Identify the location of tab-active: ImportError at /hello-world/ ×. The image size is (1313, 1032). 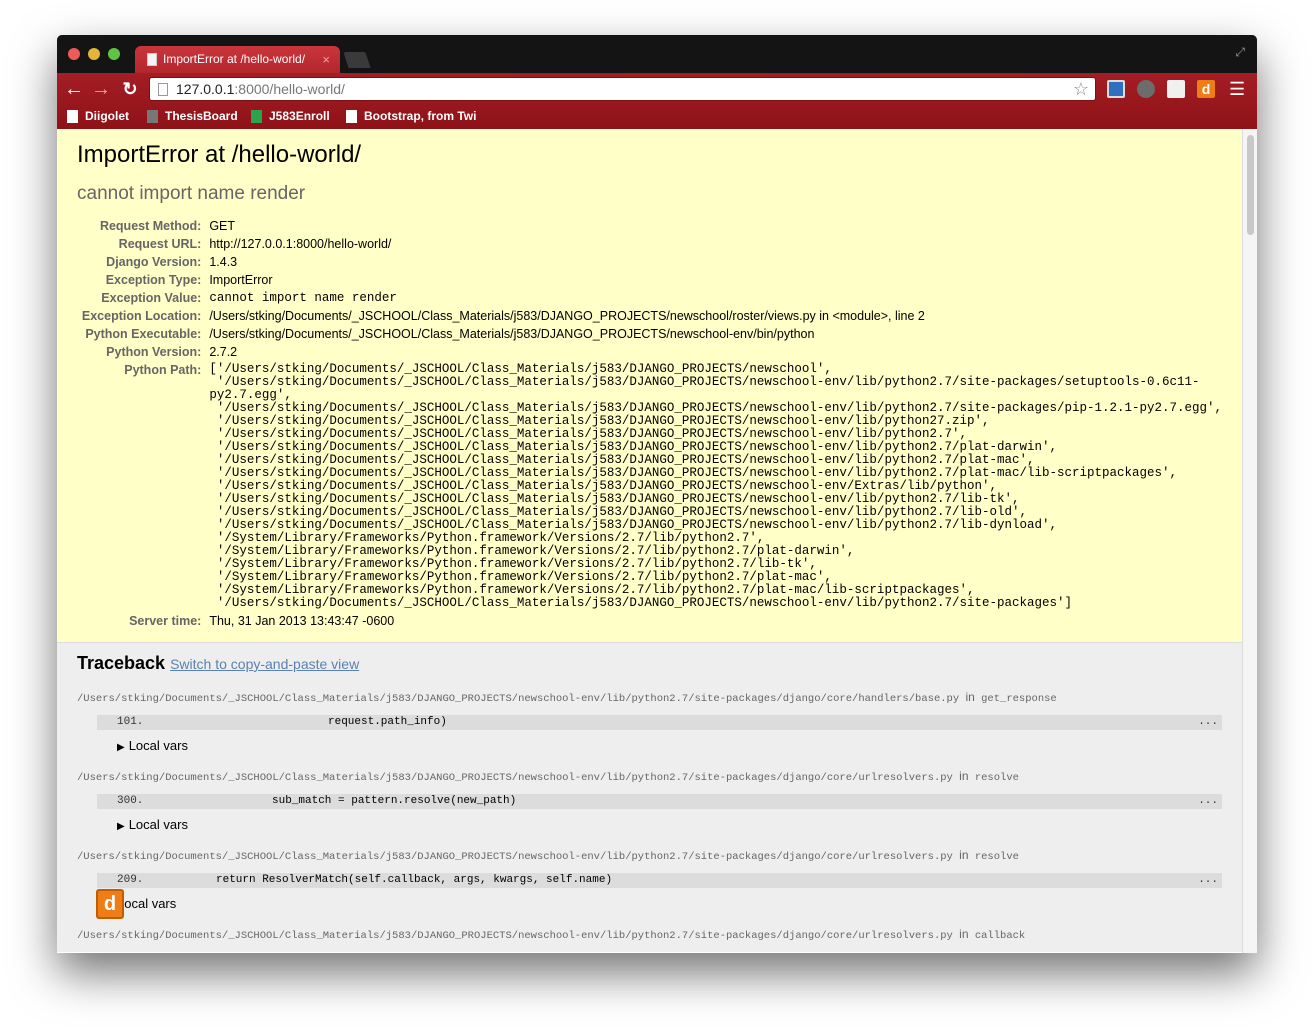
(237, 59).